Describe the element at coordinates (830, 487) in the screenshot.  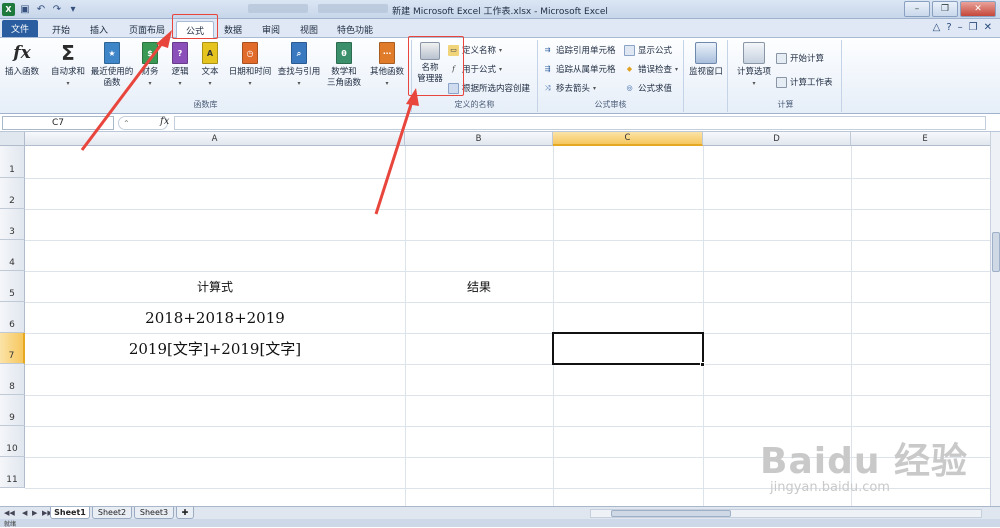
I see `watermark-url: jingyan.baidu.com` at that location.